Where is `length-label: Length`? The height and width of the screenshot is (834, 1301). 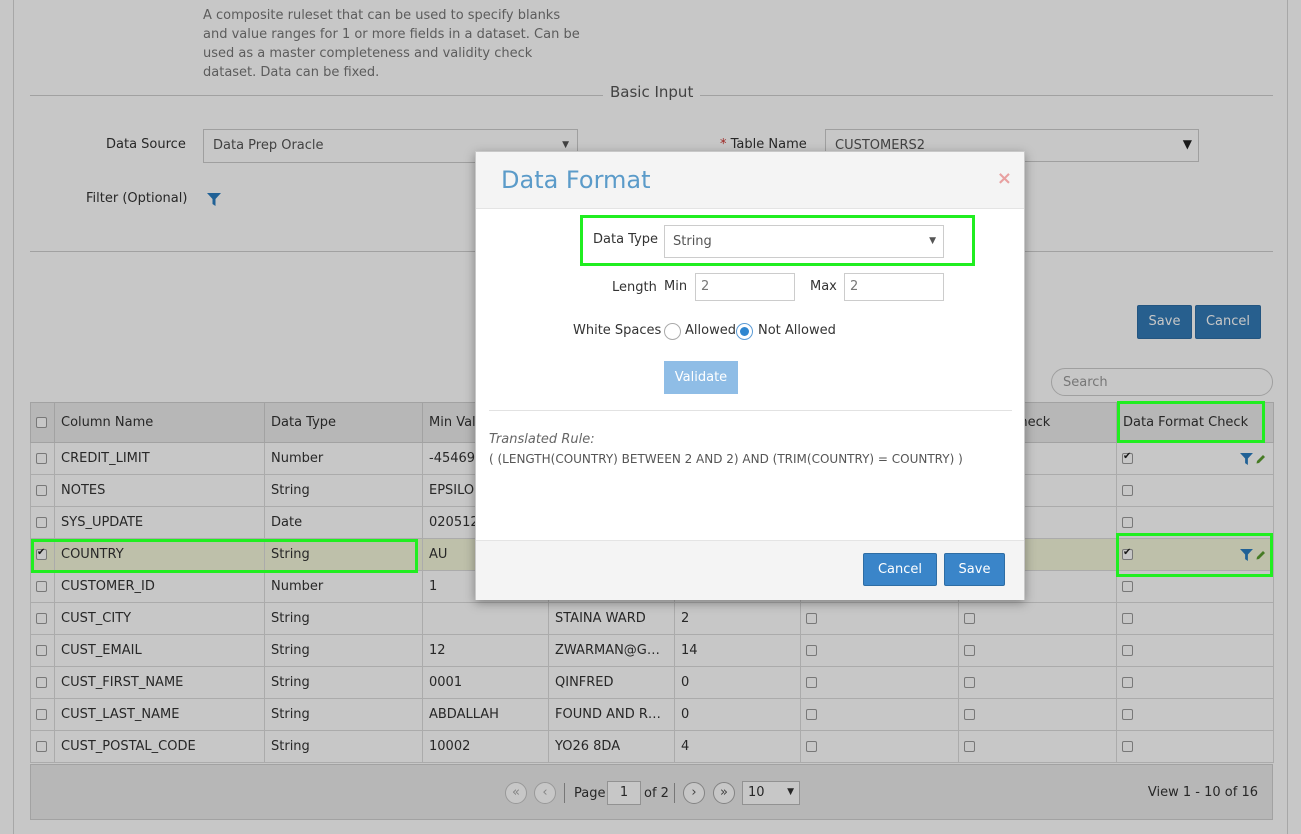
length-label: Length is located at coordinates (634, 287).